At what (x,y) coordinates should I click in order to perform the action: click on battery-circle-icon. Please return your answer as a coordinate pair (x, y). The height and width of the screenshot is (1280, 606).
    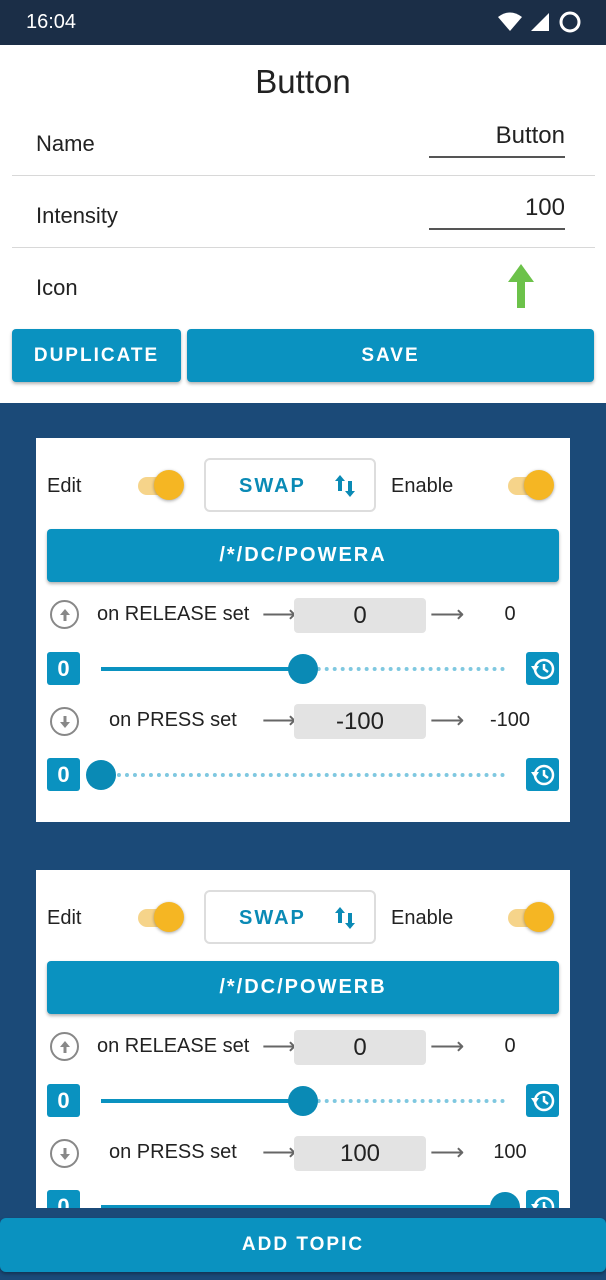
    Looking at the image, I should click on (570, 22).